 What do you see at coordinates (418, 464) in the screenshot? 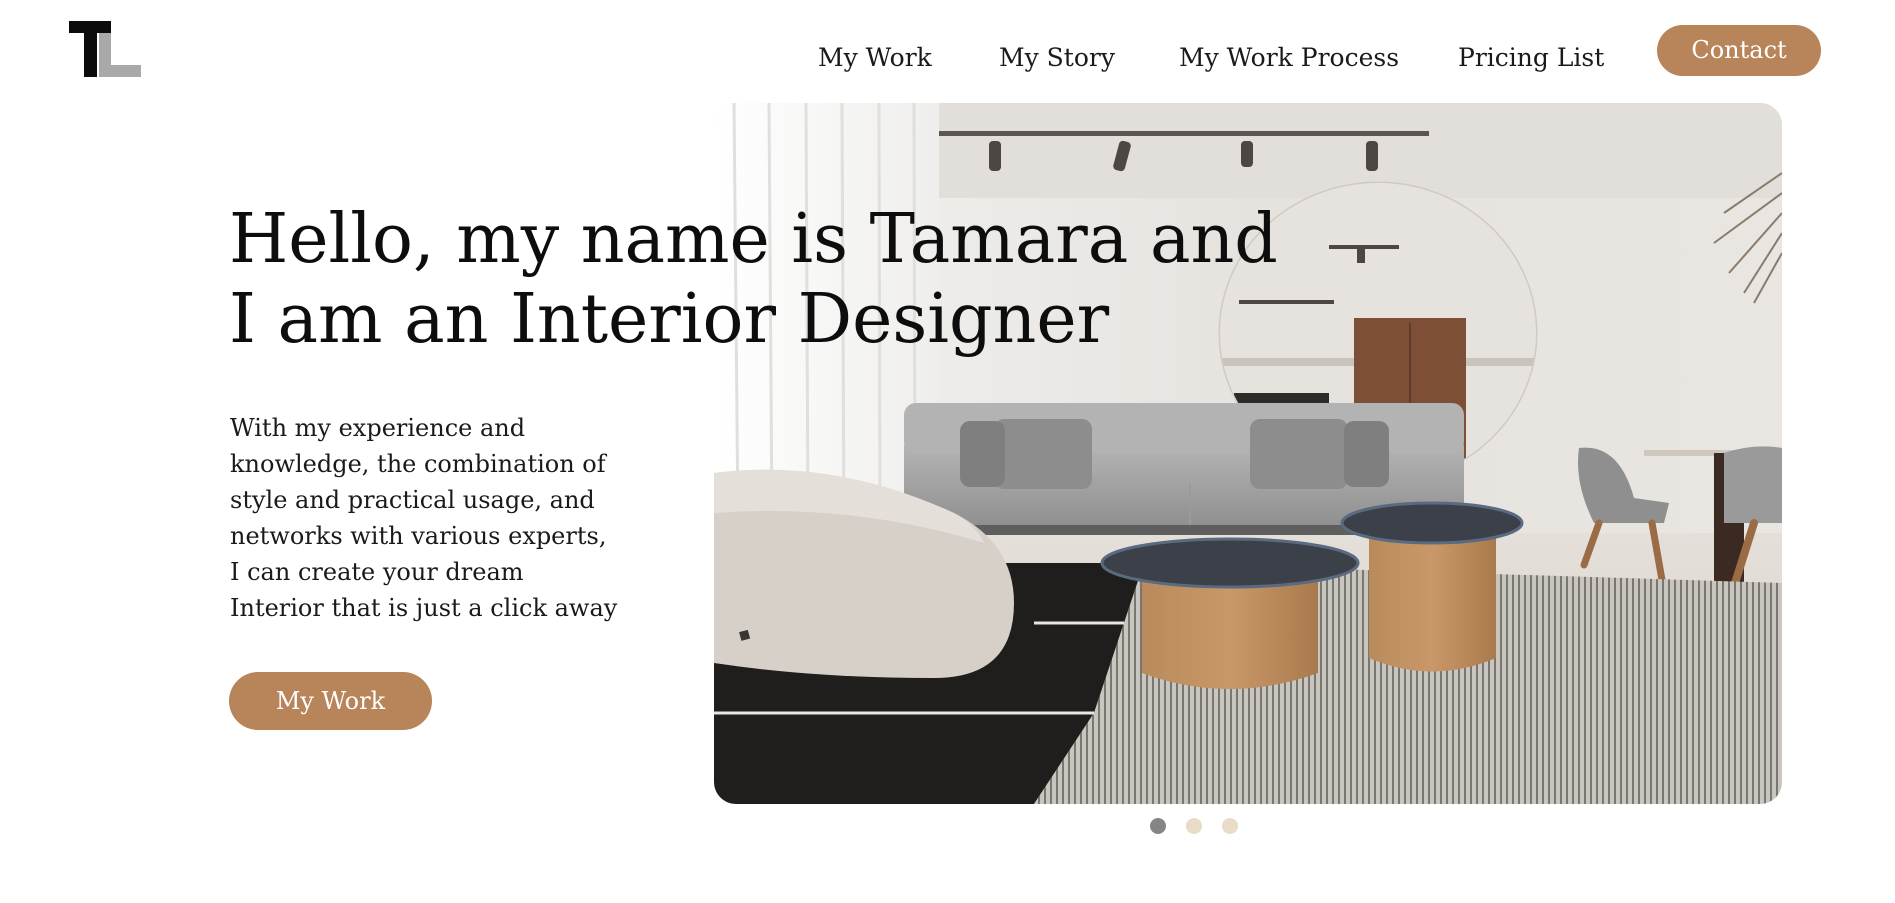
I see `hero-description-line: knowledge, the combination of` at bounding box center [418, 464].